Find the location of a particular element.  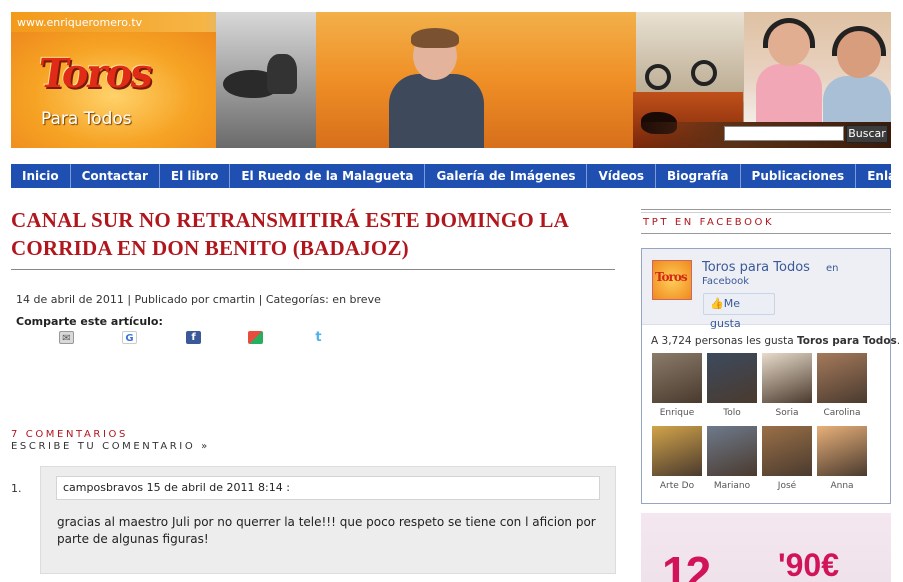

comment-header: camposbravos 15 de abril de 2011 8:14 : is located at coordinates (328, 488).